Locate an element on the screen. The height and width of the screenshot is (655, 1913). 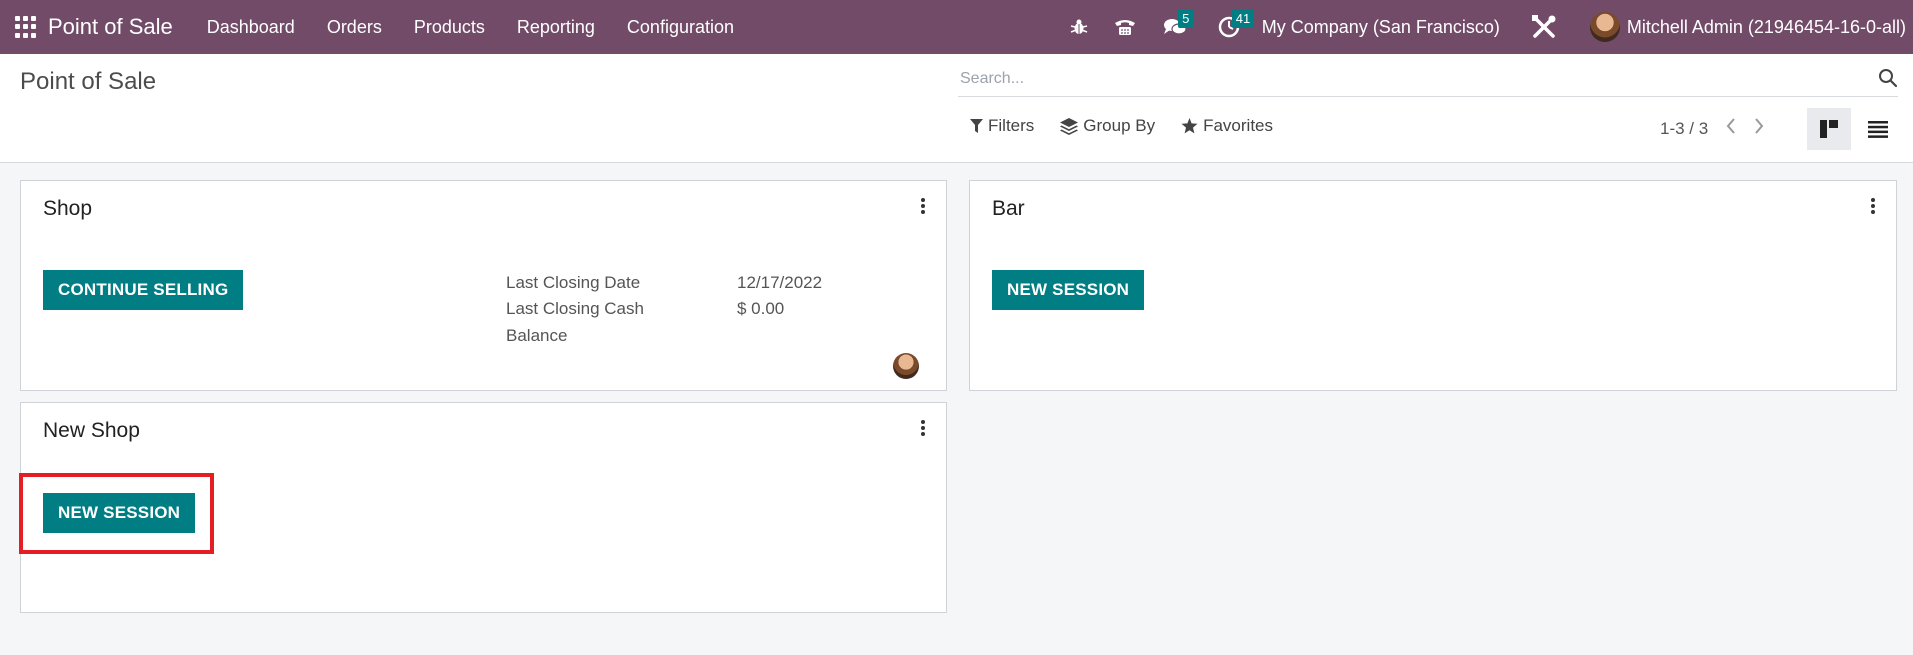
phone-icon is located at coordinates (1125, 27).